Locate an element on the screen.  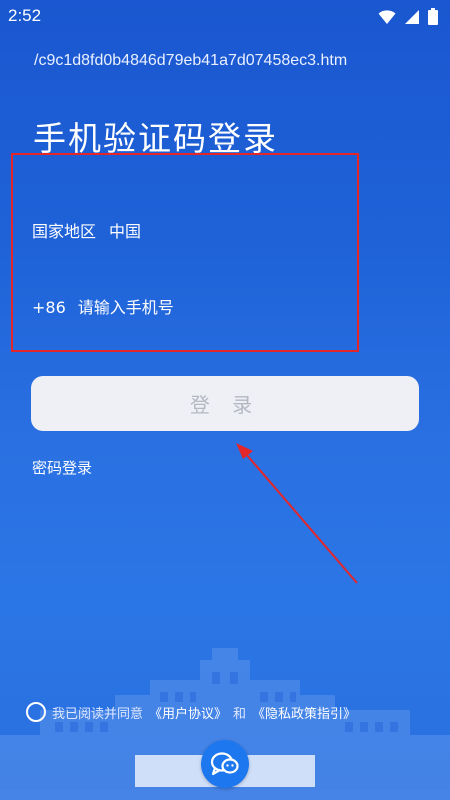
region-selector: 国家地区 中国 is located at coordinates (86, 230).